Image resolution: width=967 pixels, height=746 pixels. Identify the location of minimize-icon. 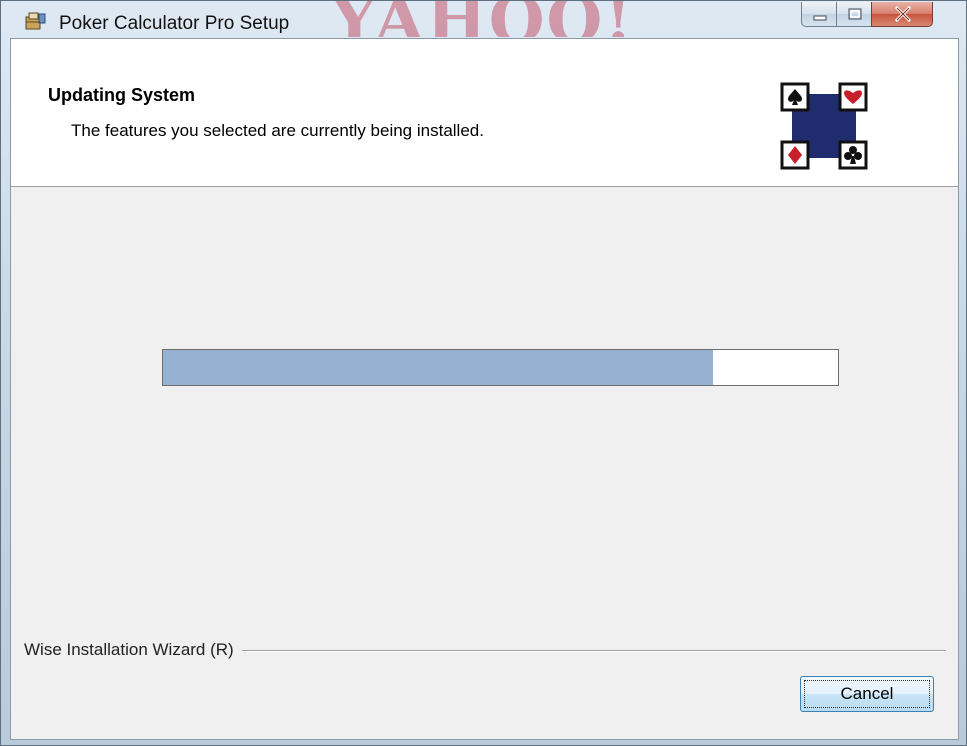
(820, 18).